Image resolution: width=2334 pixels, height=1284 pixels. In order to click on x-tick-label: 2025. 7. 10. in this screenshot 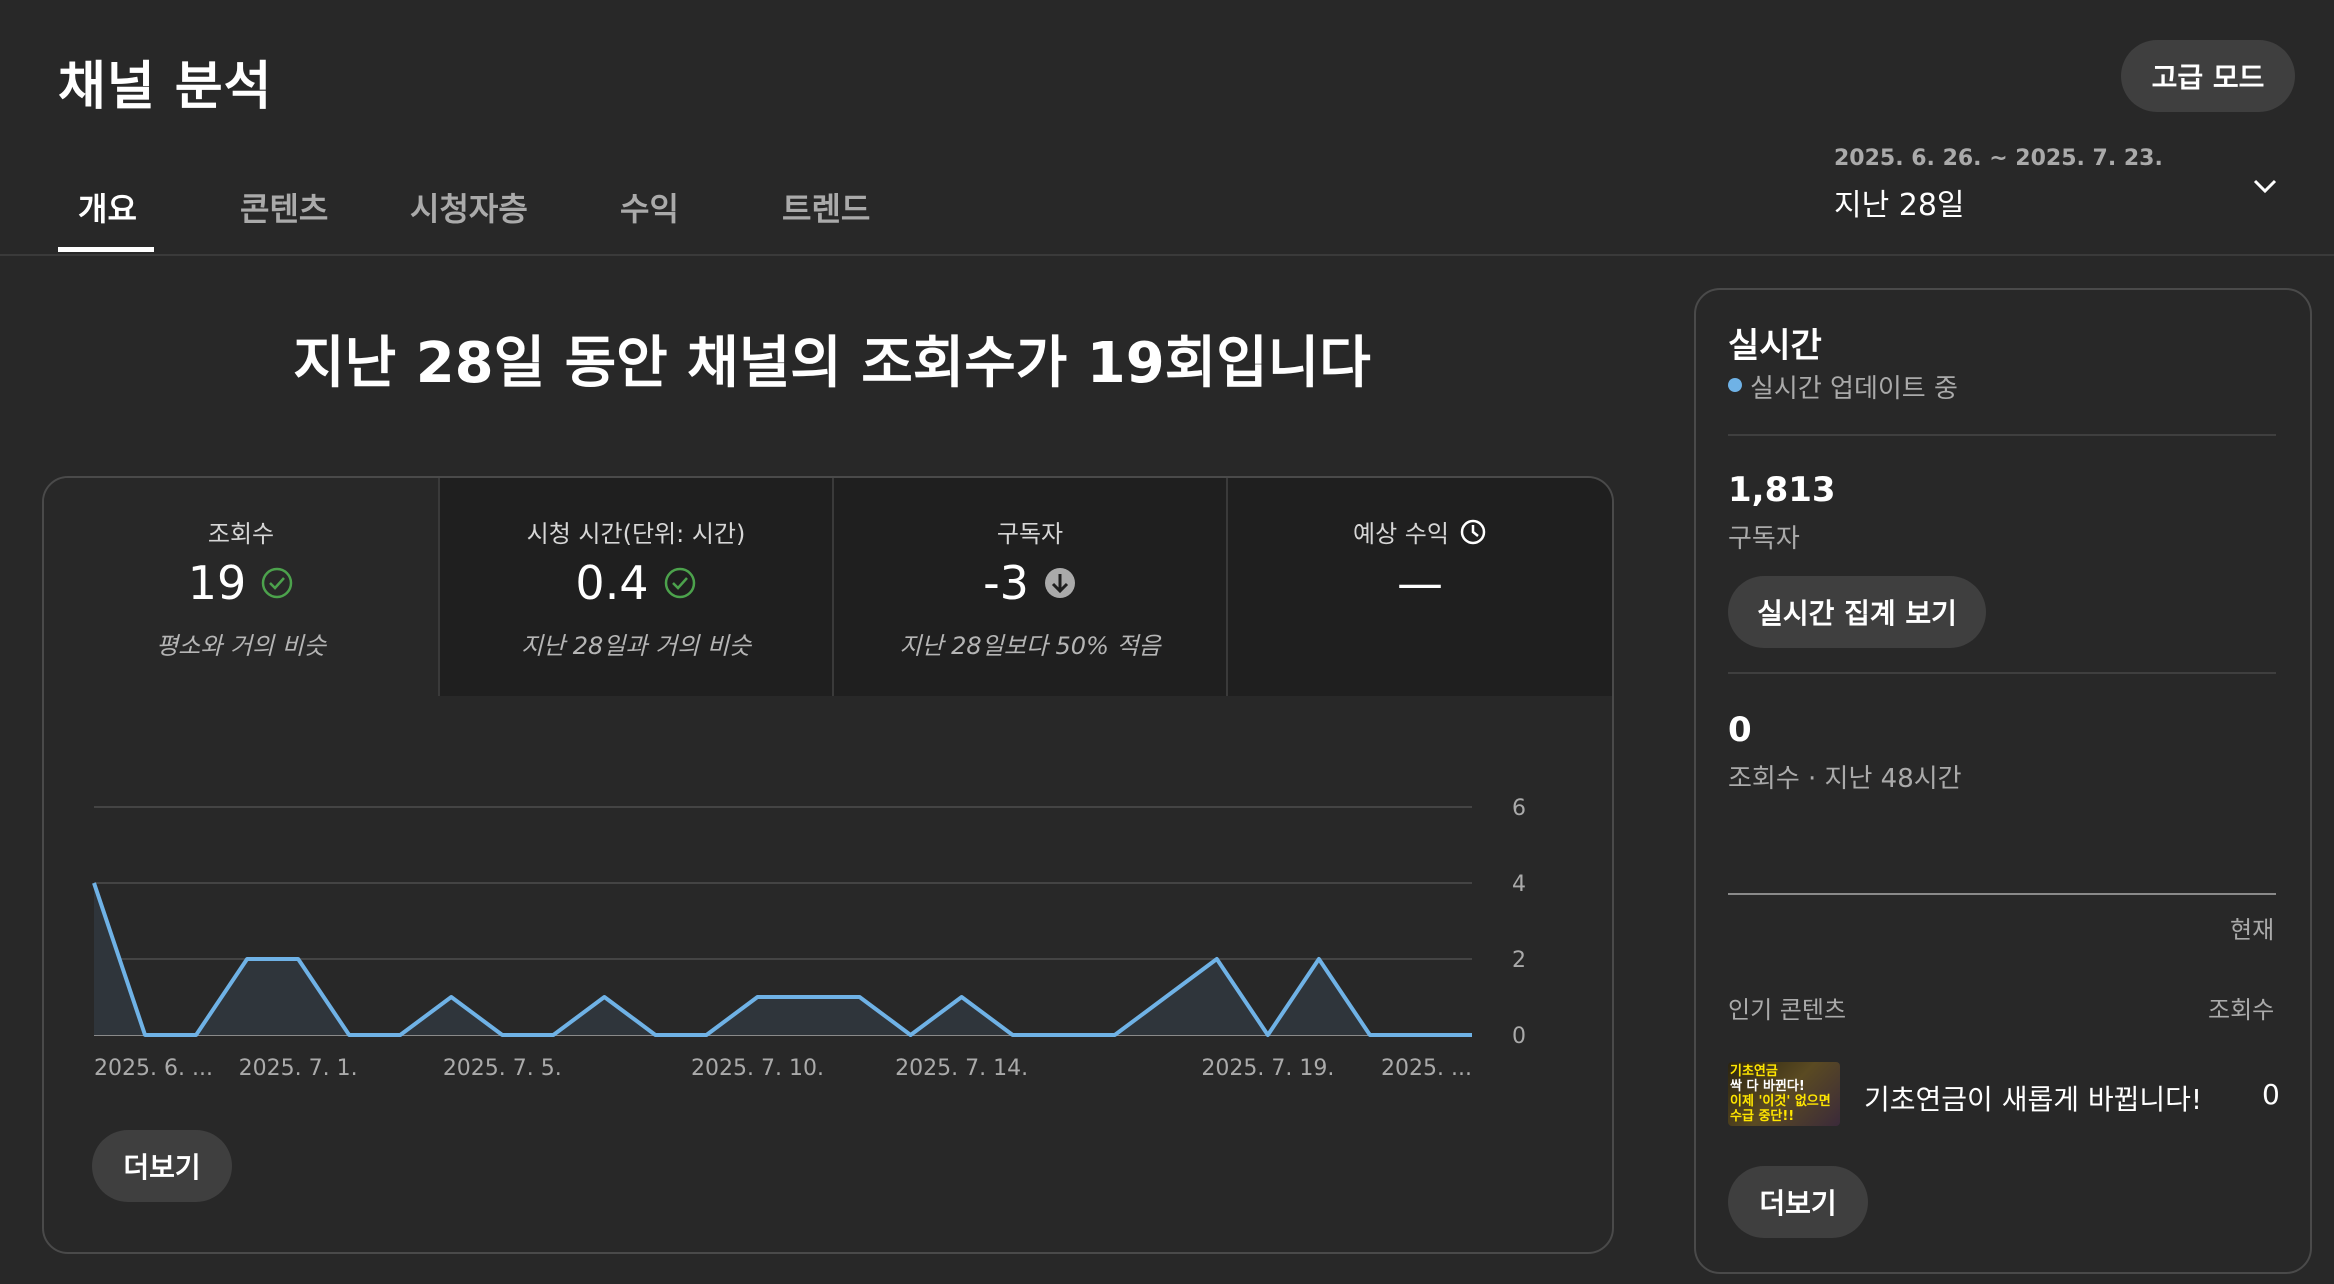, I will do `click(757, 1068)`.